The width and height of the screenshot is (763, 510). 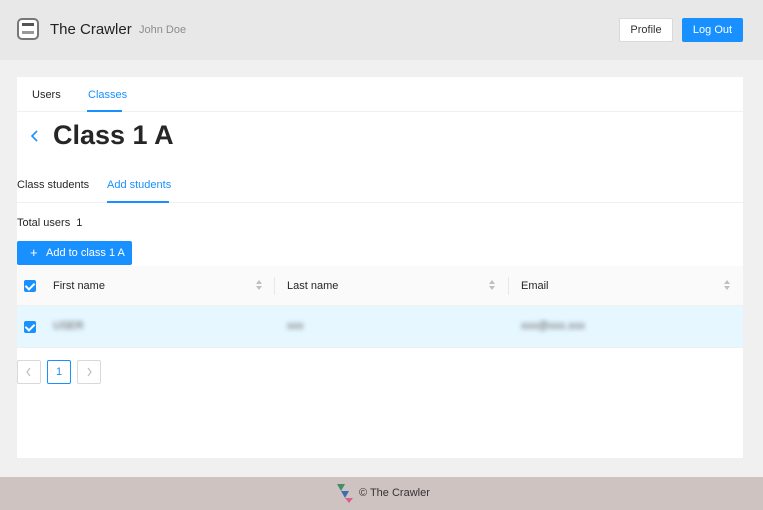 I want to click on app-header: The Crawler John Doe Profile Log Out, so click(x=381, y=30).